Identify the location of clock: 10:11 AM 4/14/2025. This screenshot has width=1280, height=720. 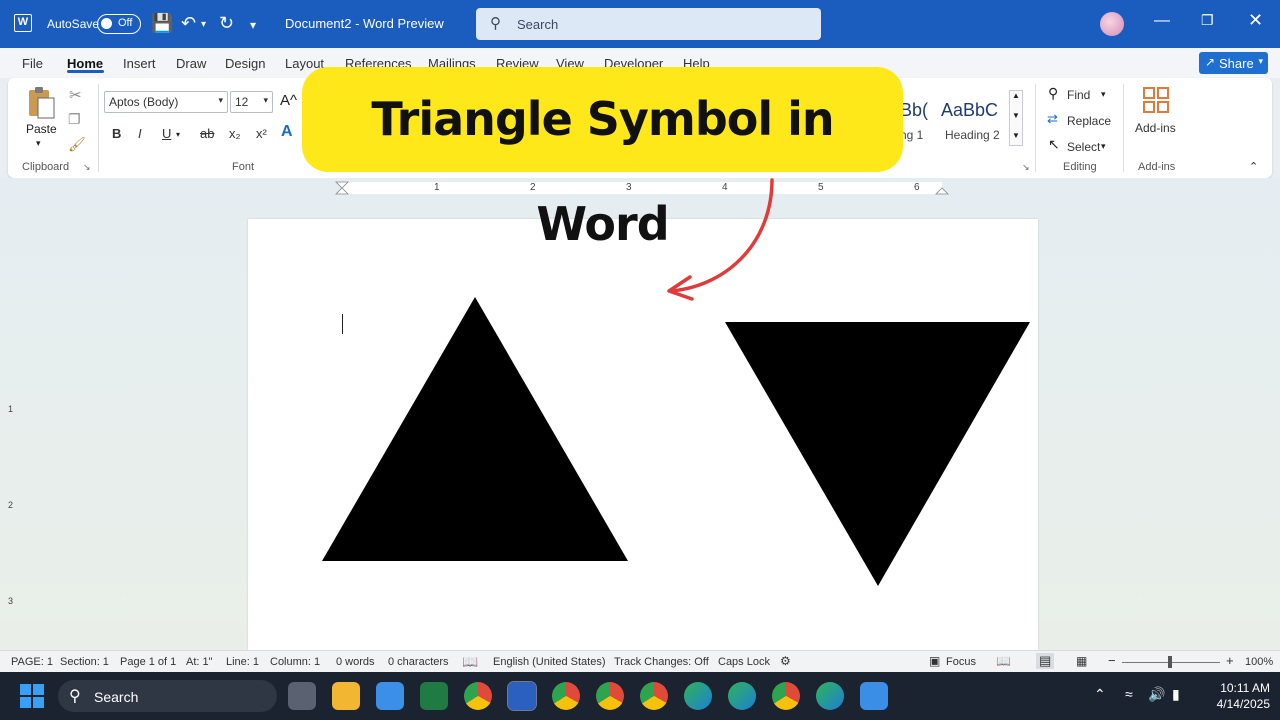
(1235, 696).